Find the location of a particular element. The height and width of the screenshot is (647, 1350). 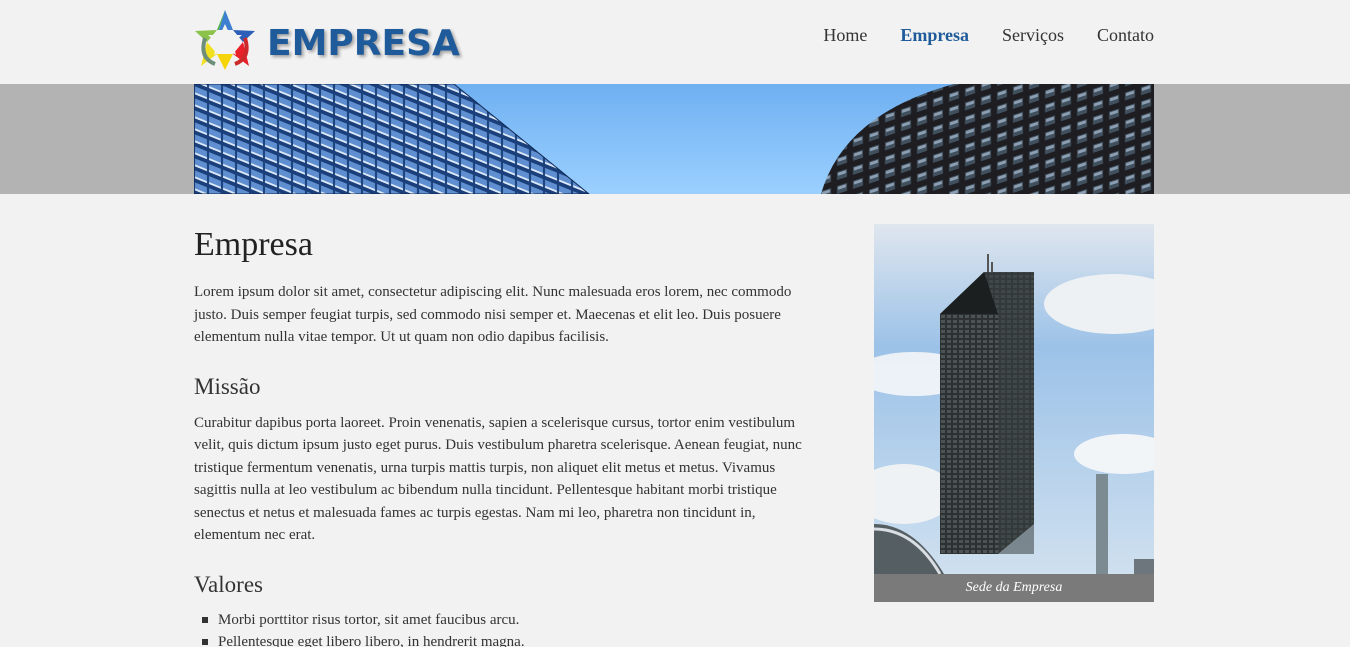

sidebar-figure: Sede da Empresa is located at coordinates (1014, 413).